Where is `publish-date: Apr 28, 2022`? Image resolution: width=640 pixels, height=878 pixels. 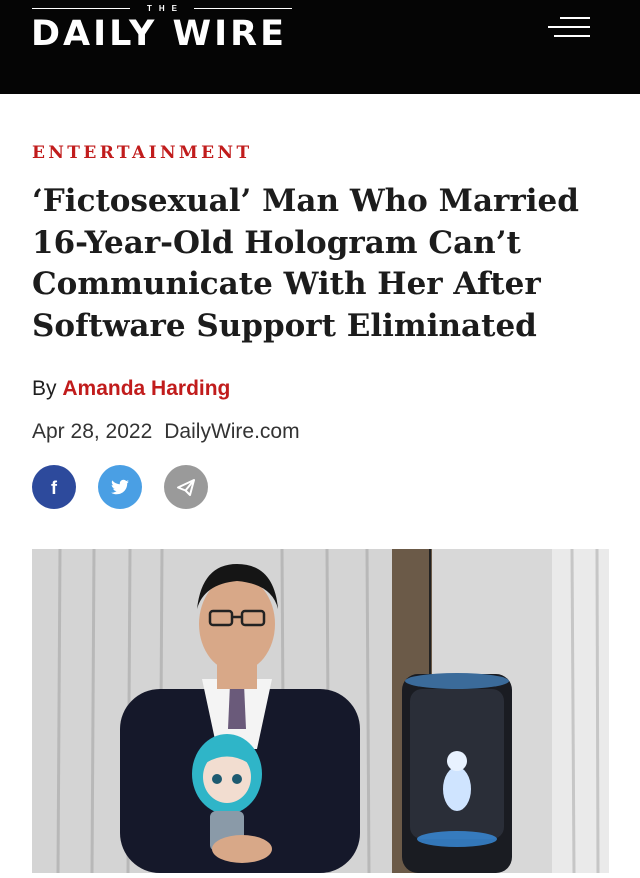
publish-date: Apr 28, 2022 is located at coordinates (92, 431).